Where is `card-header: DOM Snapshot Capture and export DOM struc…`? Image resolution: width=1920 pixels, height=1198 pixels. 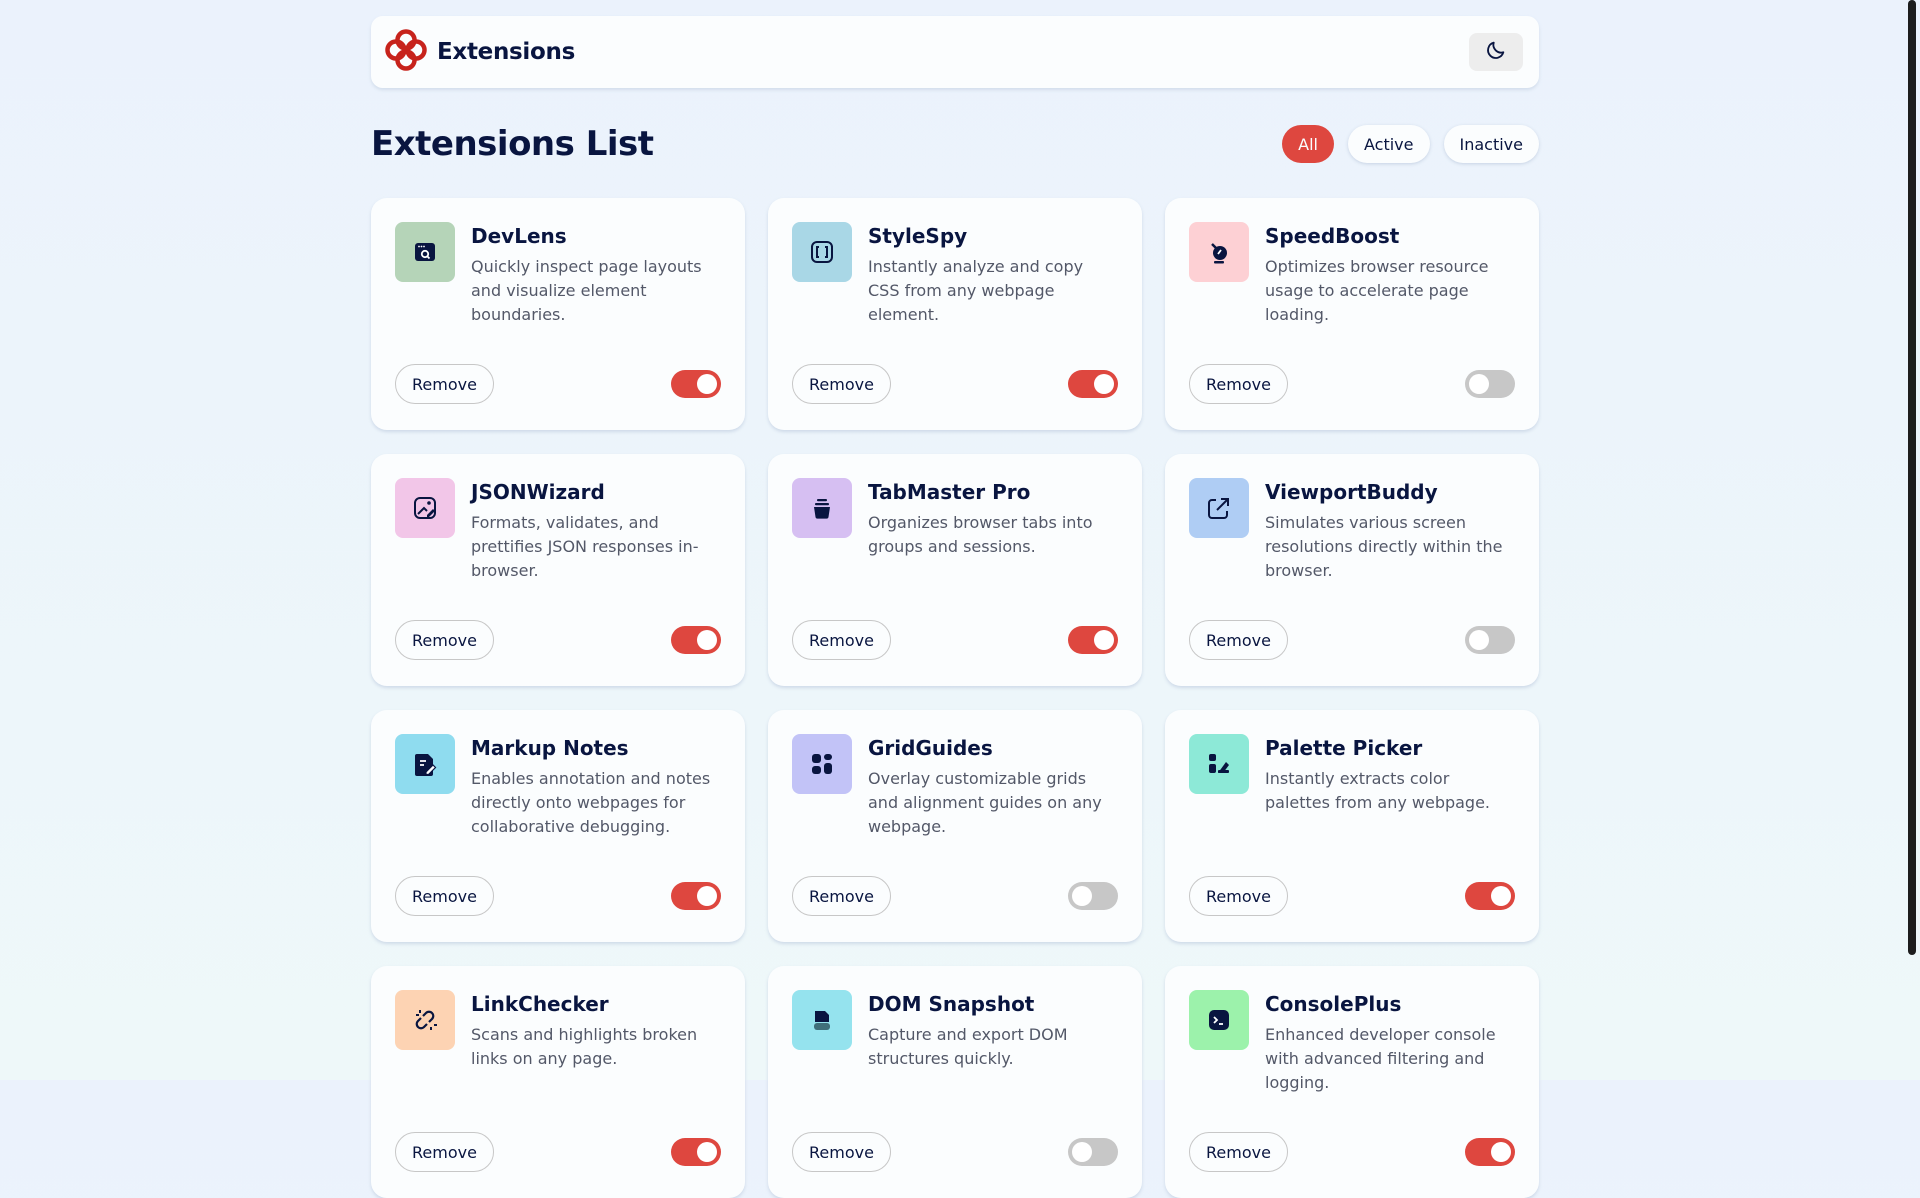 card-header: DOM Snapshot Capture and export DOM struc… is located at coordinates (955, 1030).